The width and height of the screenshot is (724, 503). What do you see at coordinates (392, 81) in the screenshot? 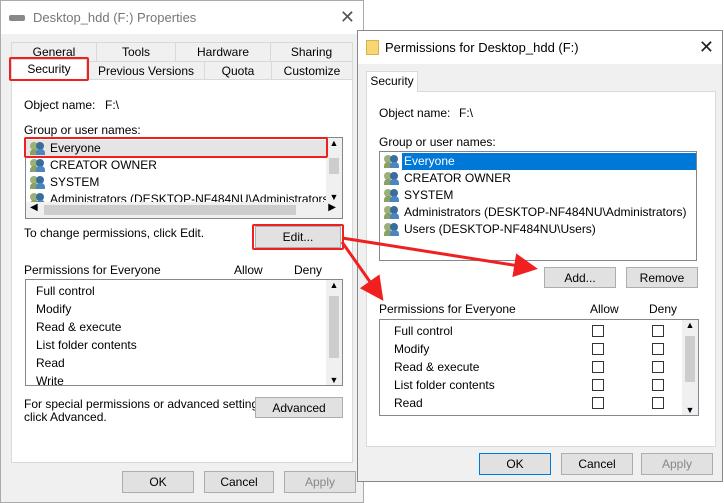
I see `tab-security: Security` at bounding box center [392, 81].